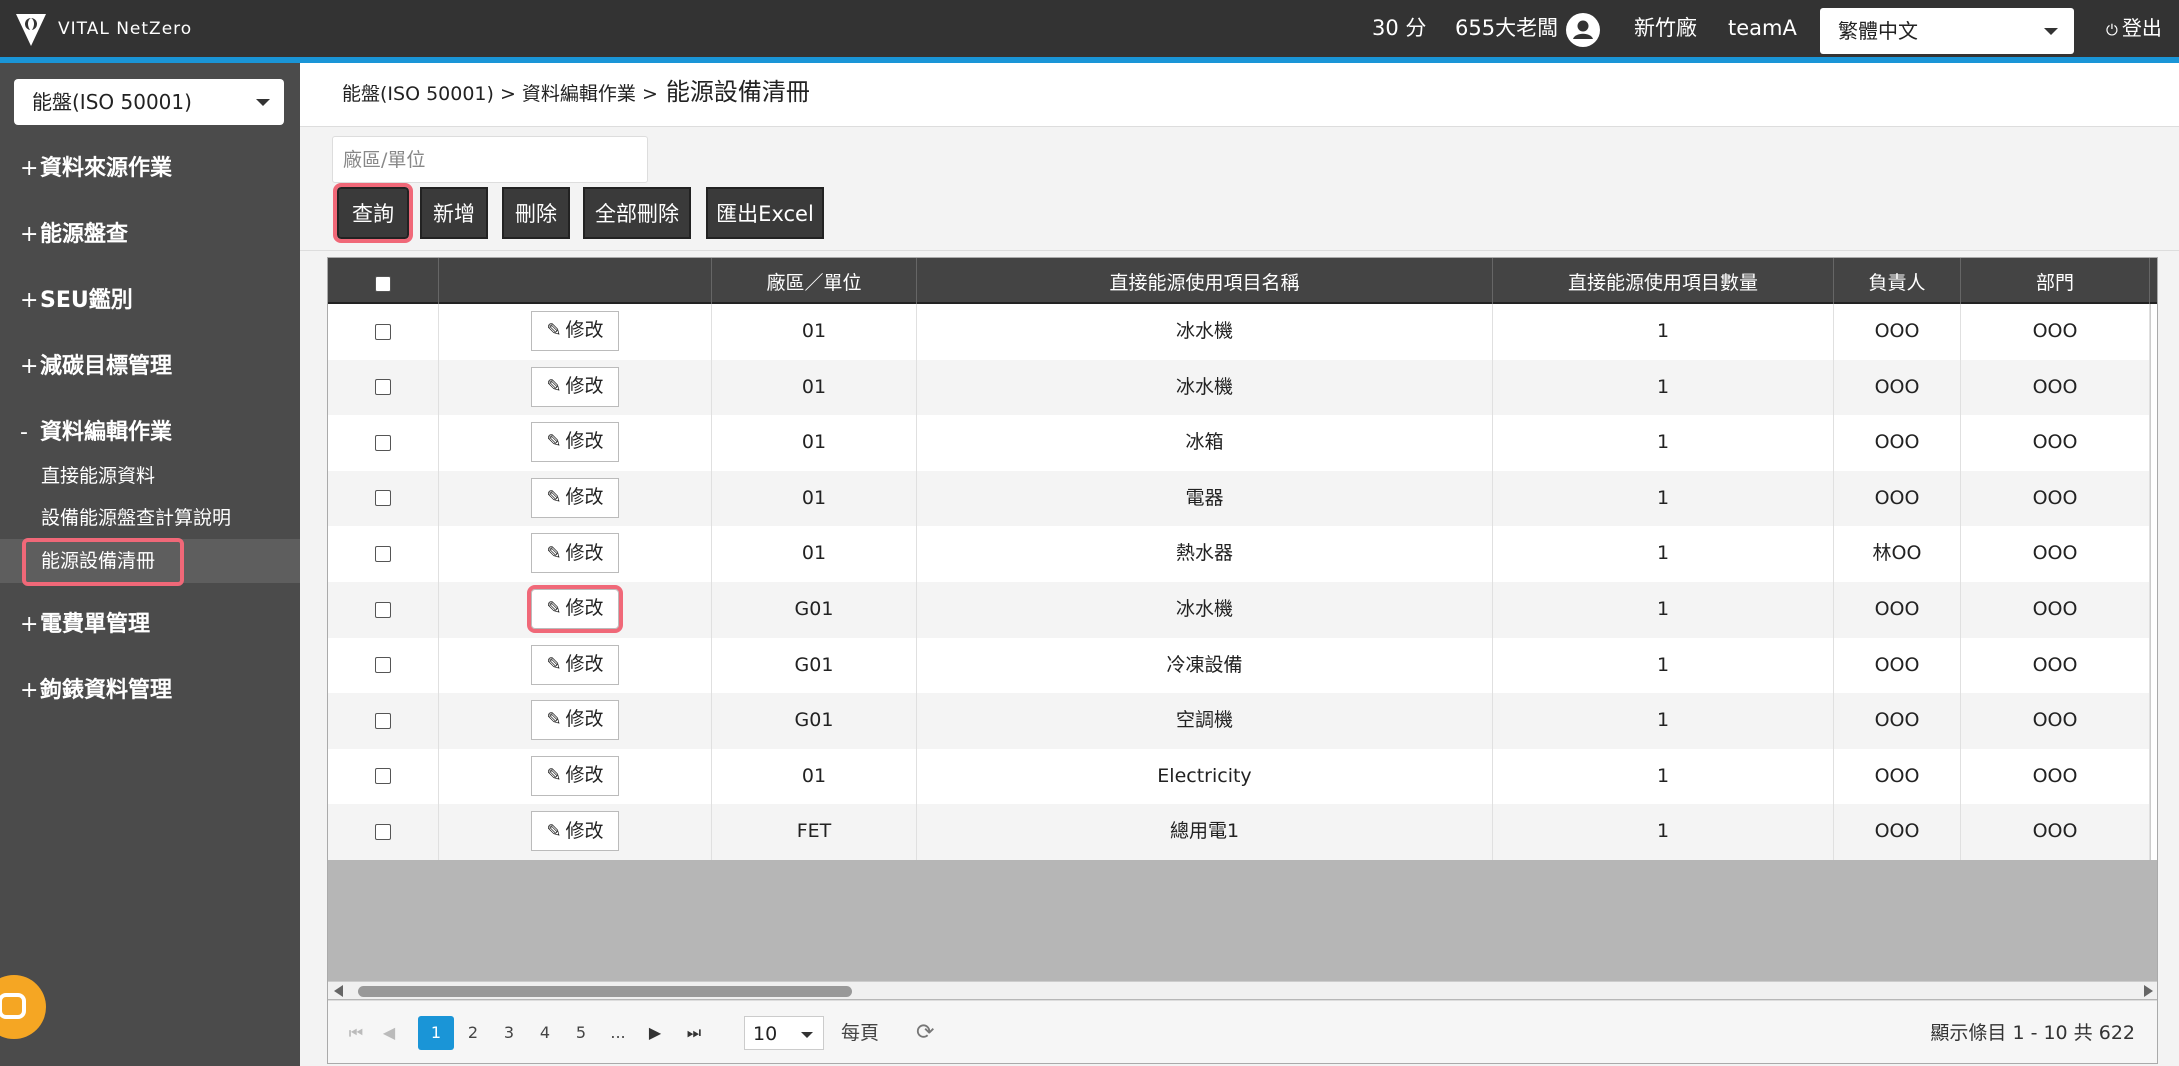 Image resolution: width=2179 pixels, height=1066 pixels. I want to click on collapse-sign: -, so click(24, 432).